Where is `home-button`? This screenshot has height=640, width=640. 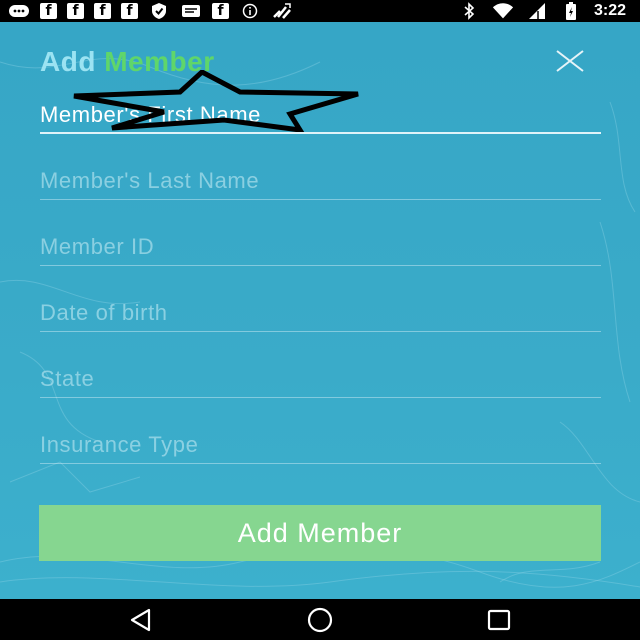
home-button is located at coordinates (320, 620).